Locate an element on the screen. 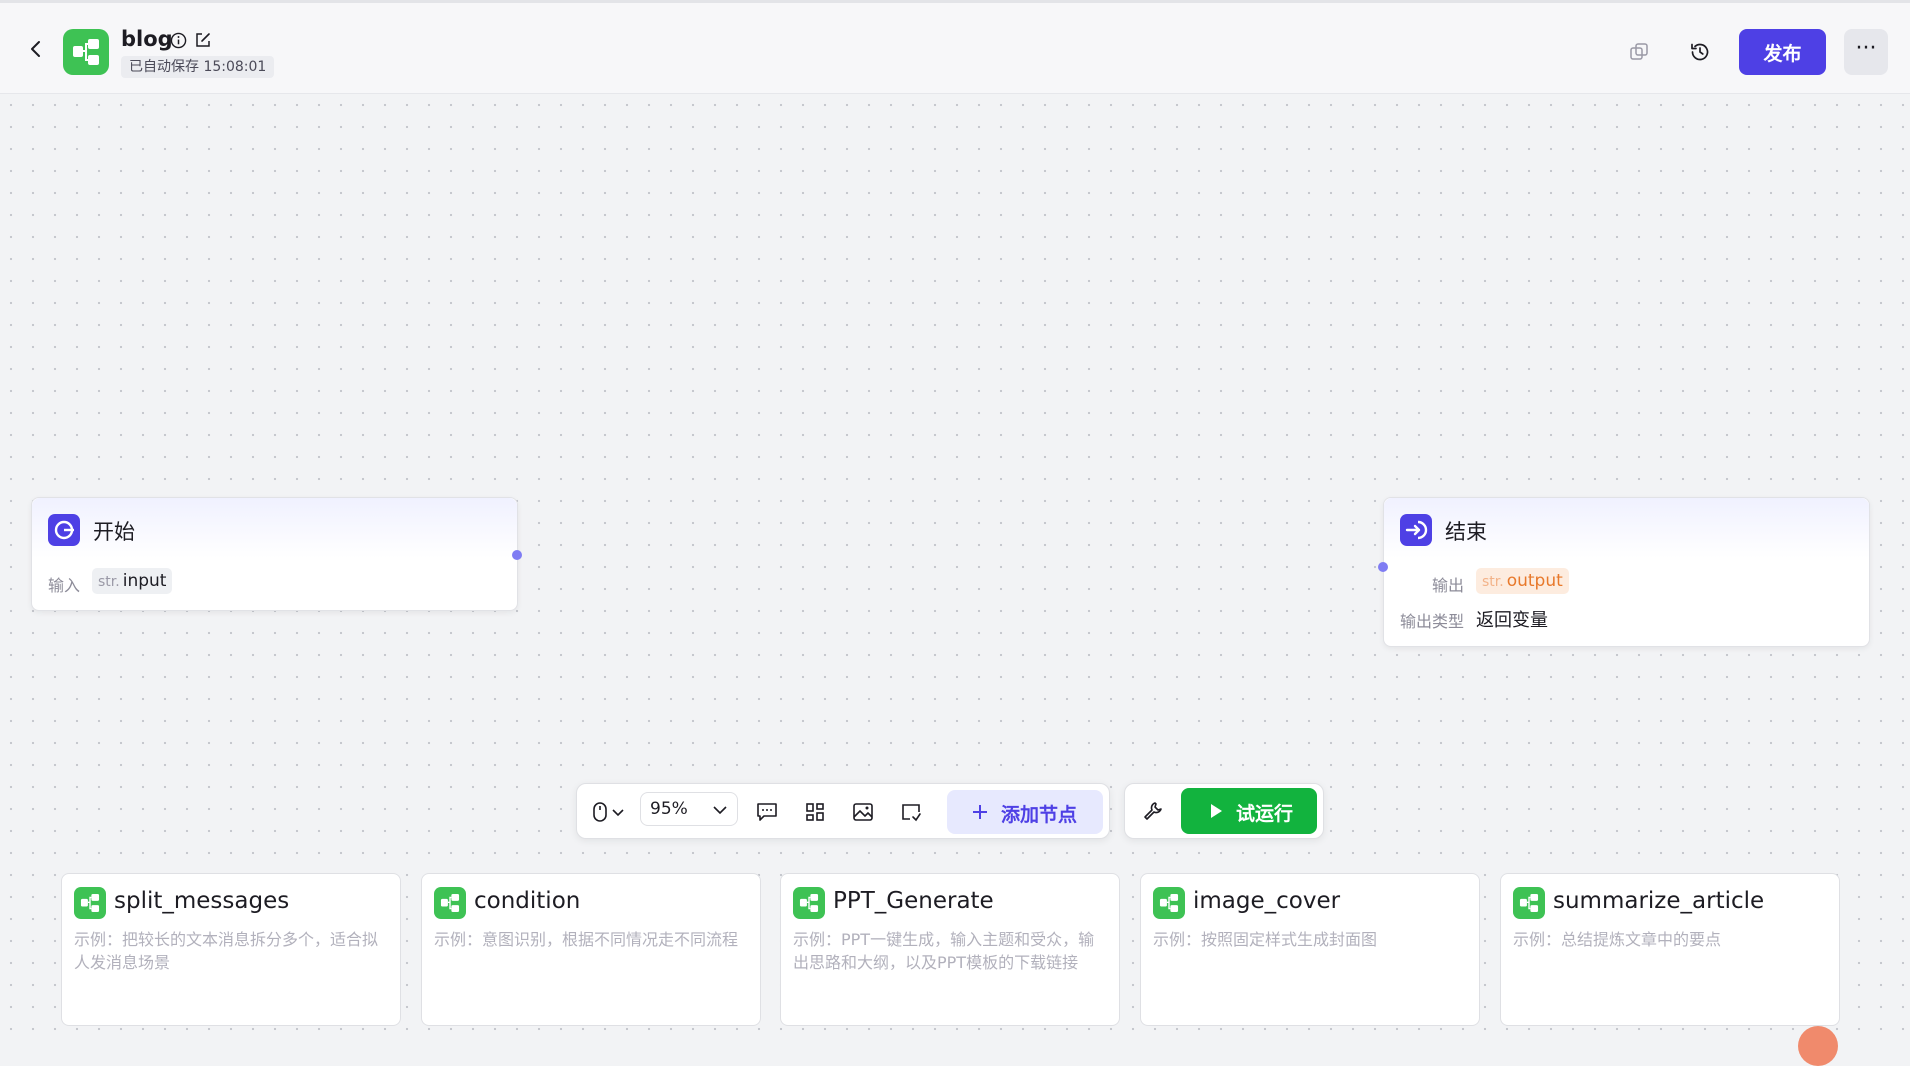 This screenshot has height=1066, width=1910. fit-view-icon is located at coordinates (911, 812).